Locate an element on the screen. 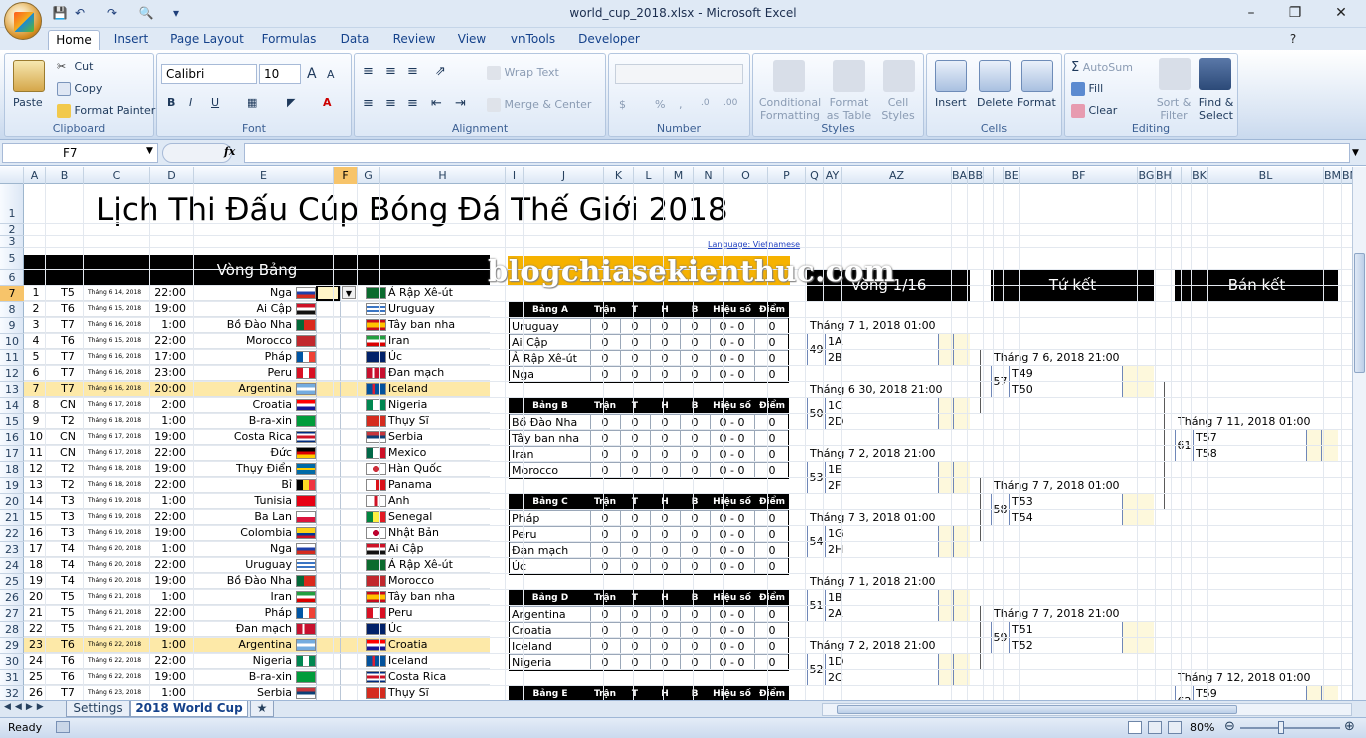  row-header-16: 16 is located at coordinates (12, 438).